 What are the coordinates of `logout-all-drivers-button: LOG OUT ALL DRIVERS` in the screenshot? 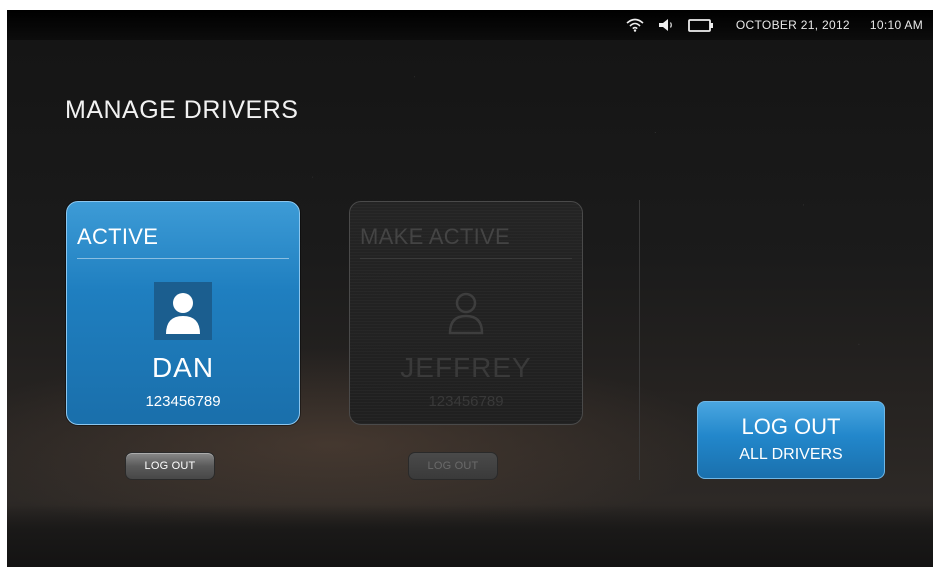 It's located at (791, 440).